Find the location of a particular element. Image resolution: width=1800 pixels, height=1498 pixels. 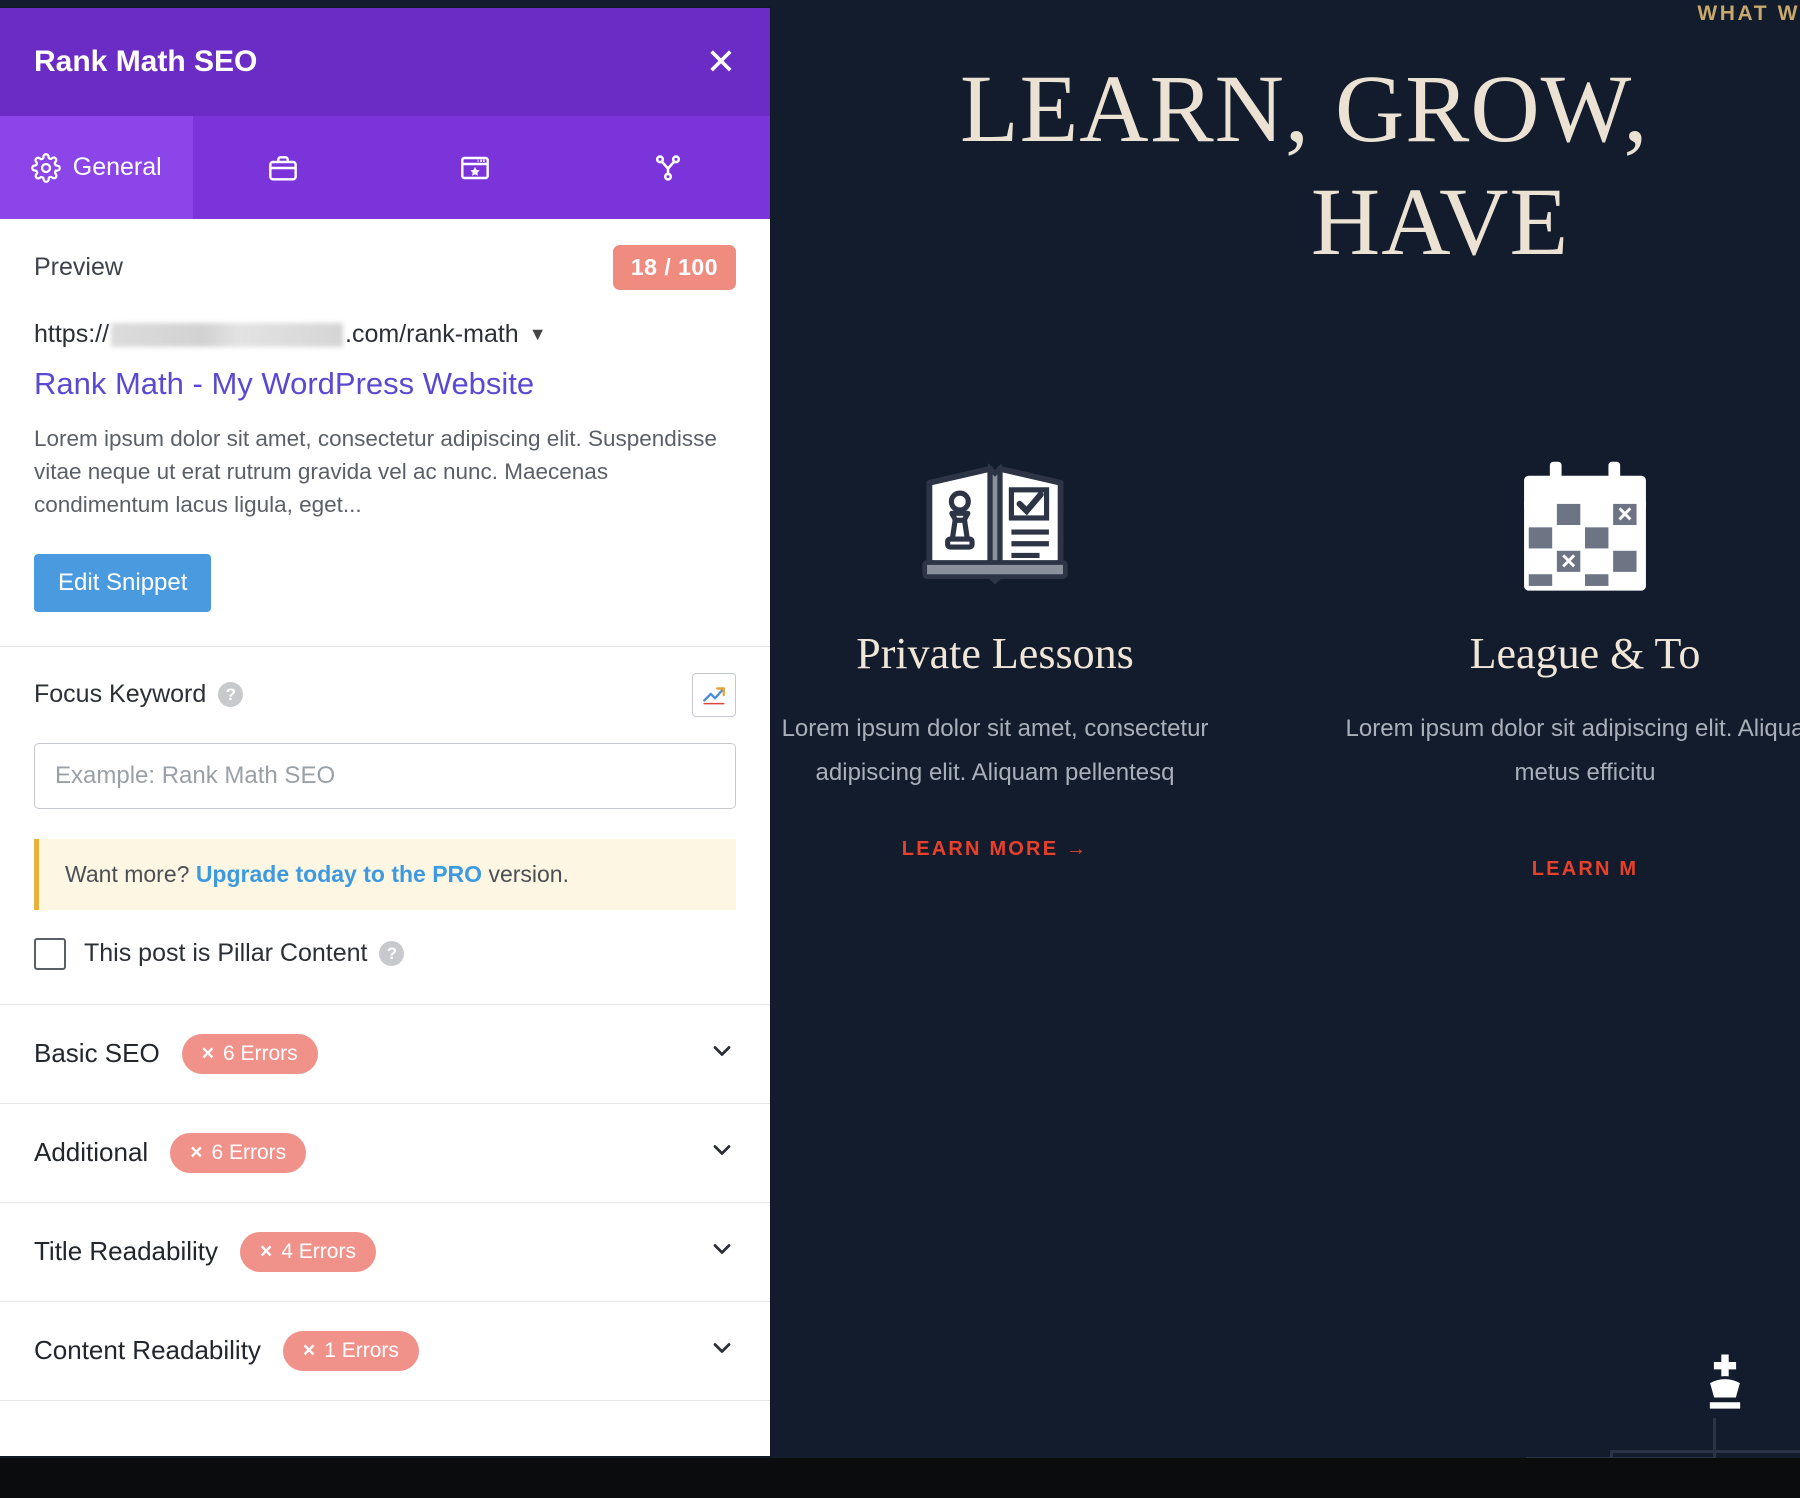

url-prefix: https:// is located at coordinates (72, 334).